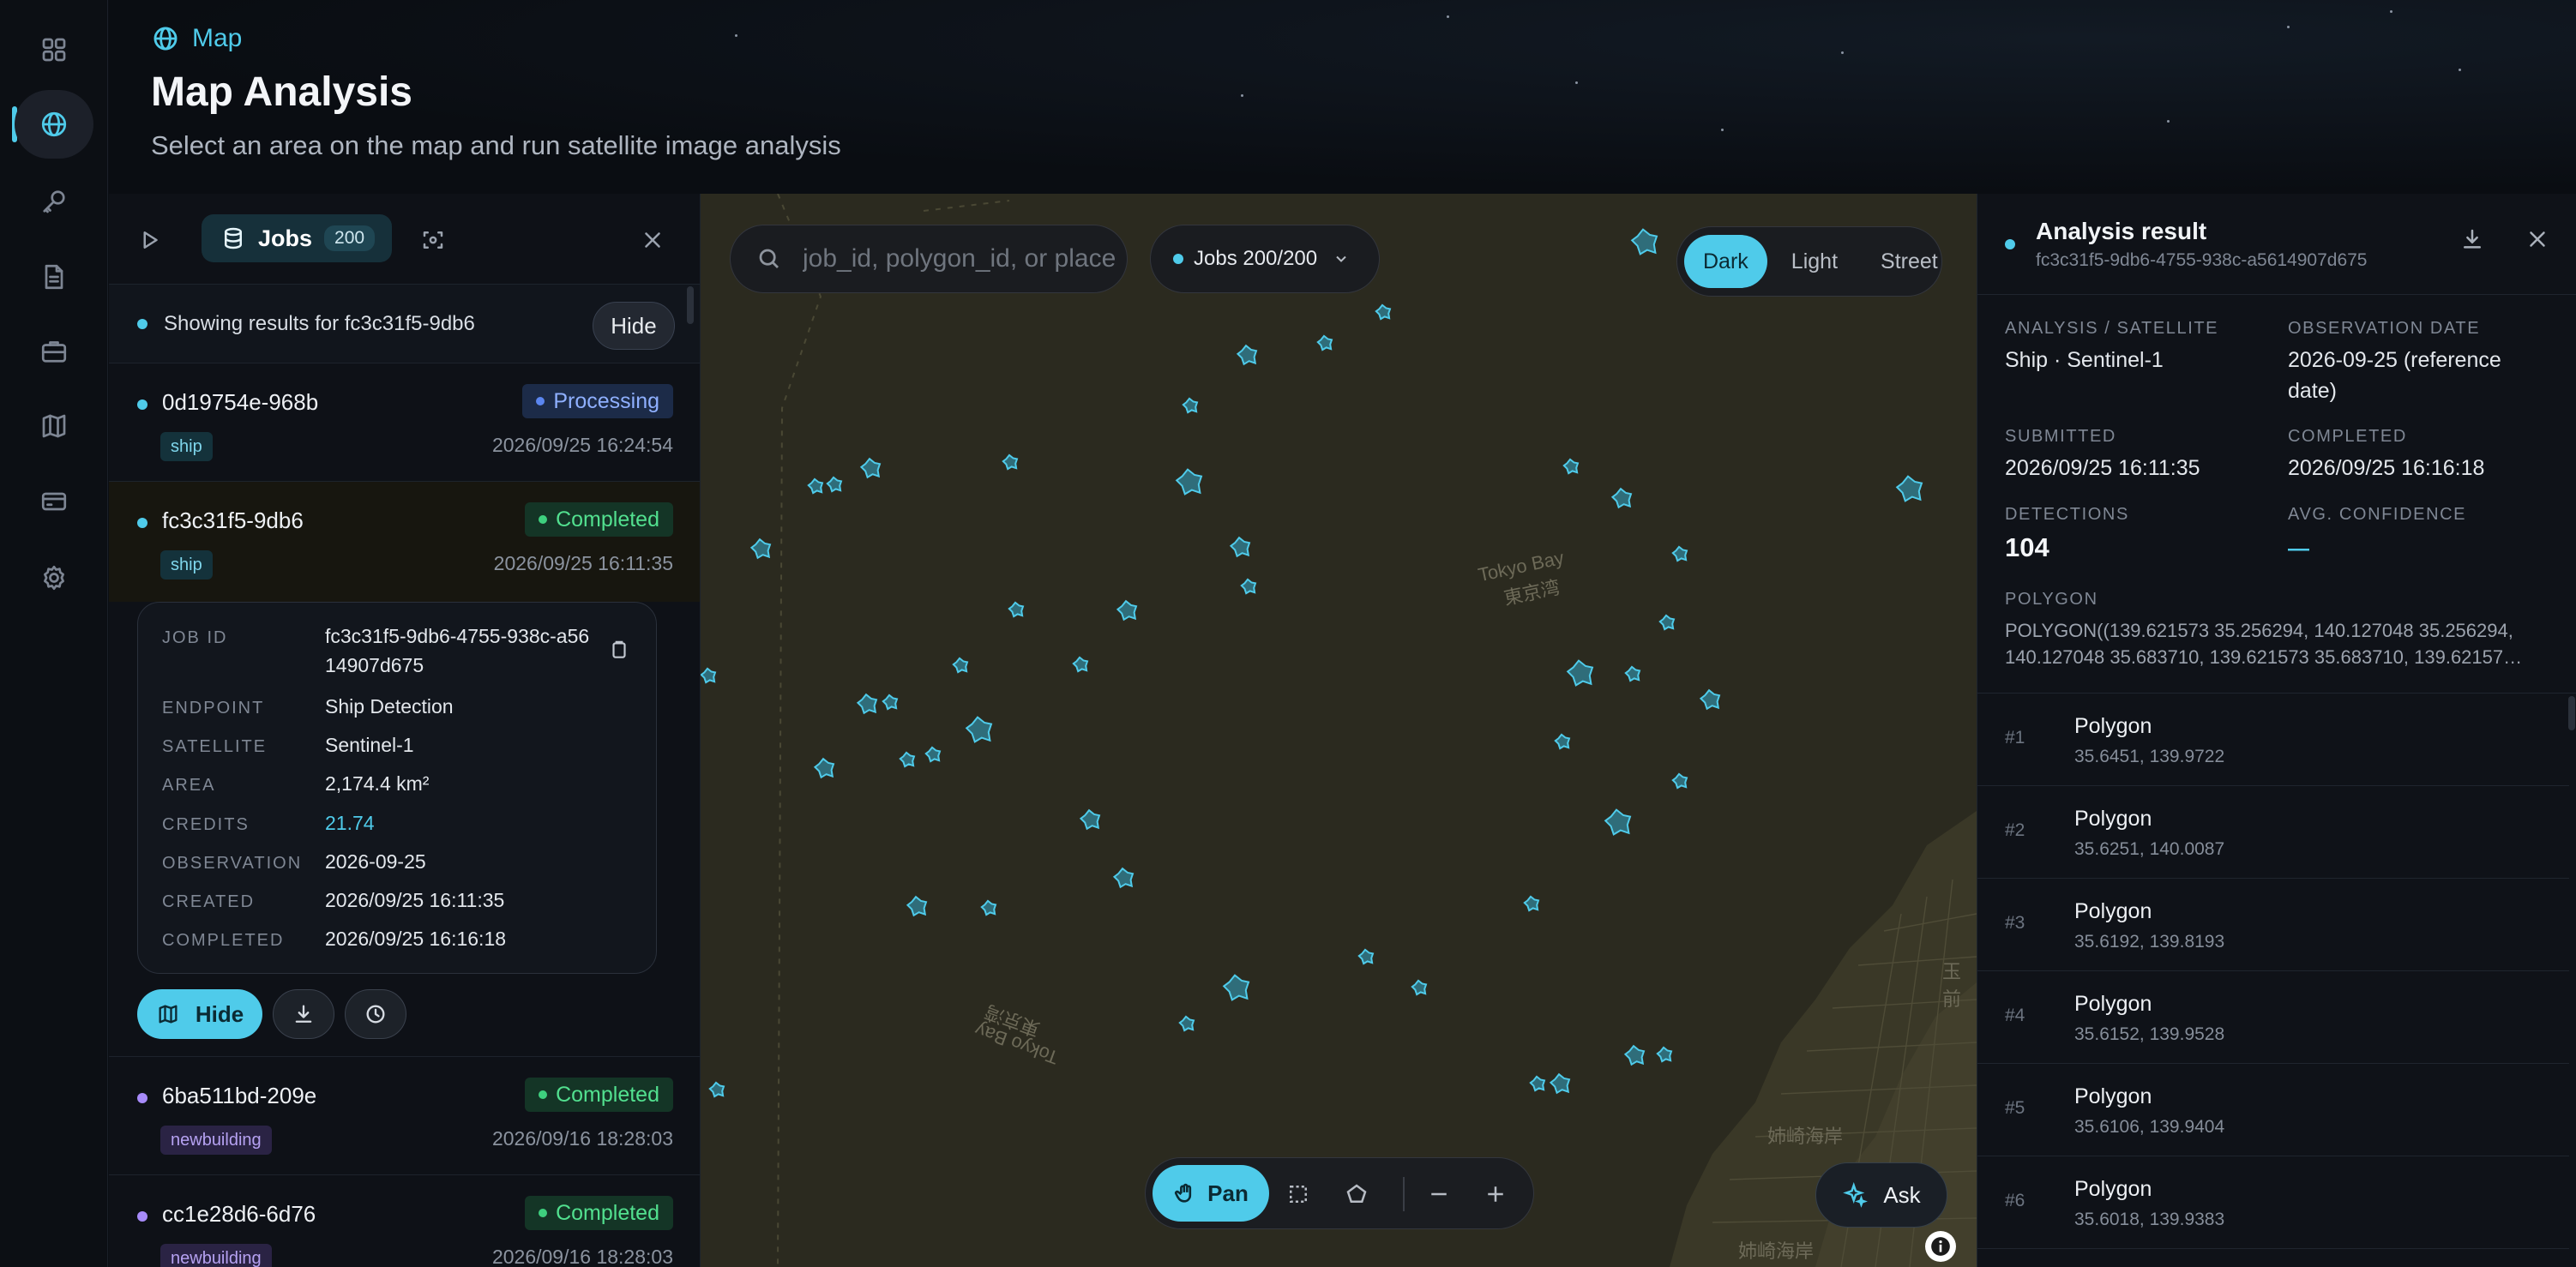 The width and height of the screenshot is (2576, 1267). Describe the element at coordinates (2121, 231) in the screenshot. I see `result-title: Analysis result` at that location.